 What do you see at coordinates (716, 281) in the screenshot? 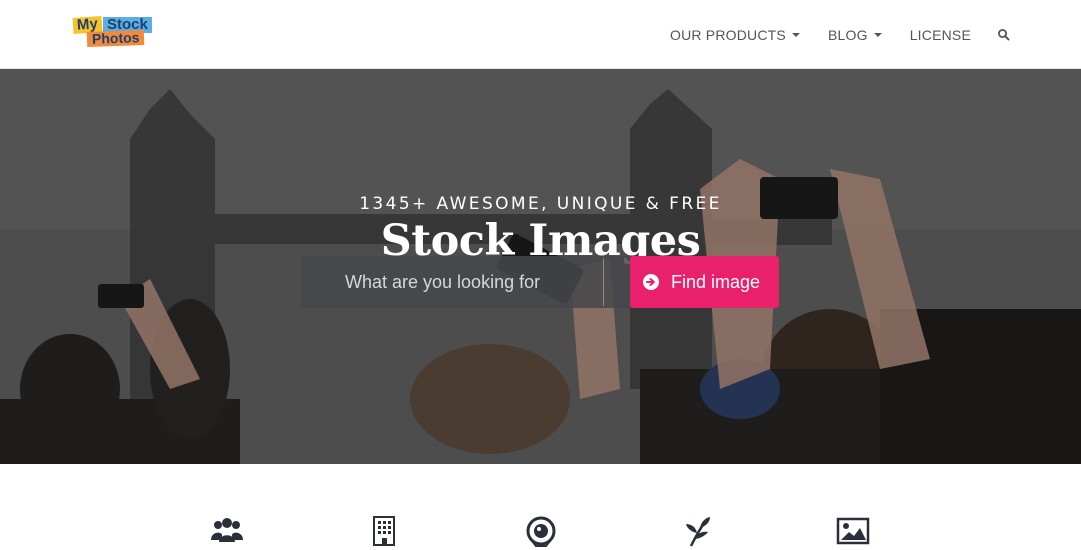
I see `find-image-label: Find image` at bounding box center [716, 281].